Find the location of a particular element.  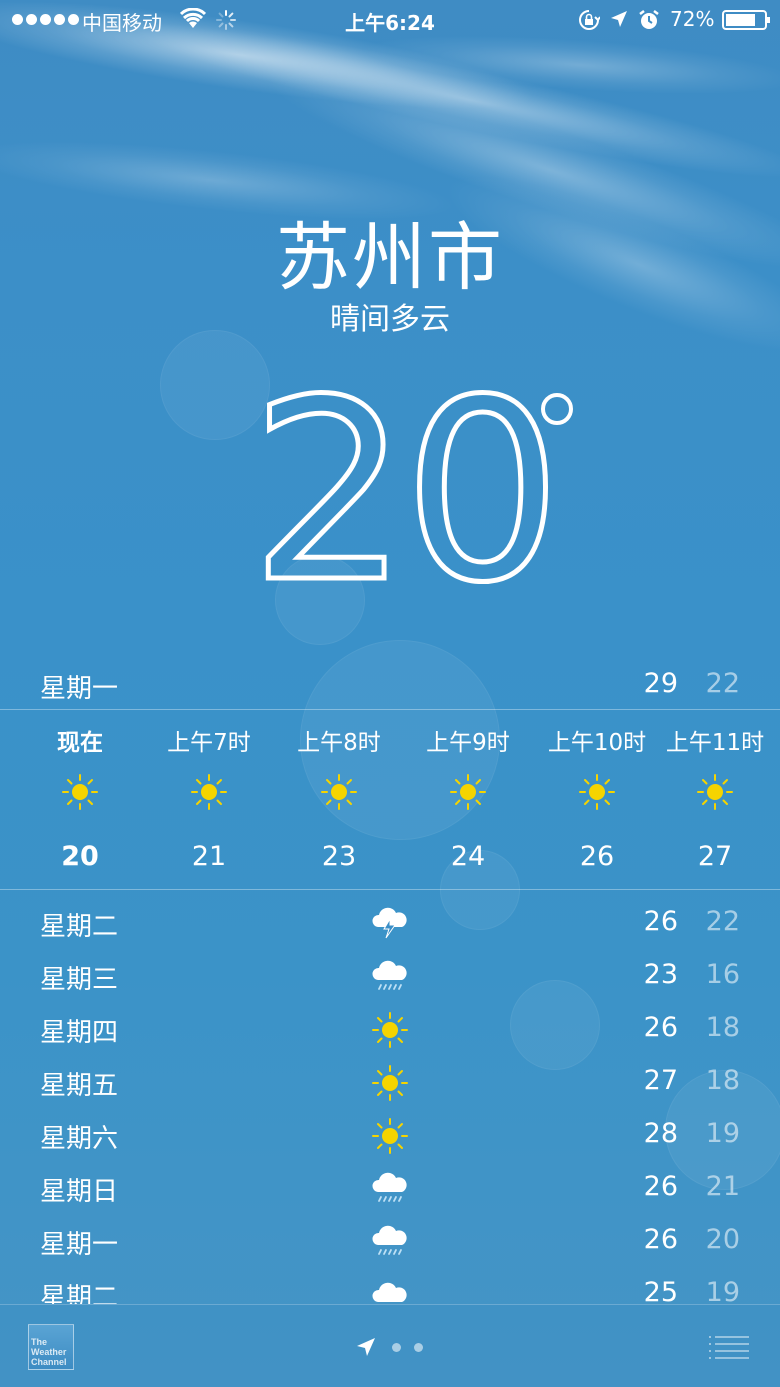

daily-row: 星期四 26 18 is located at coordinates (390, 1030).